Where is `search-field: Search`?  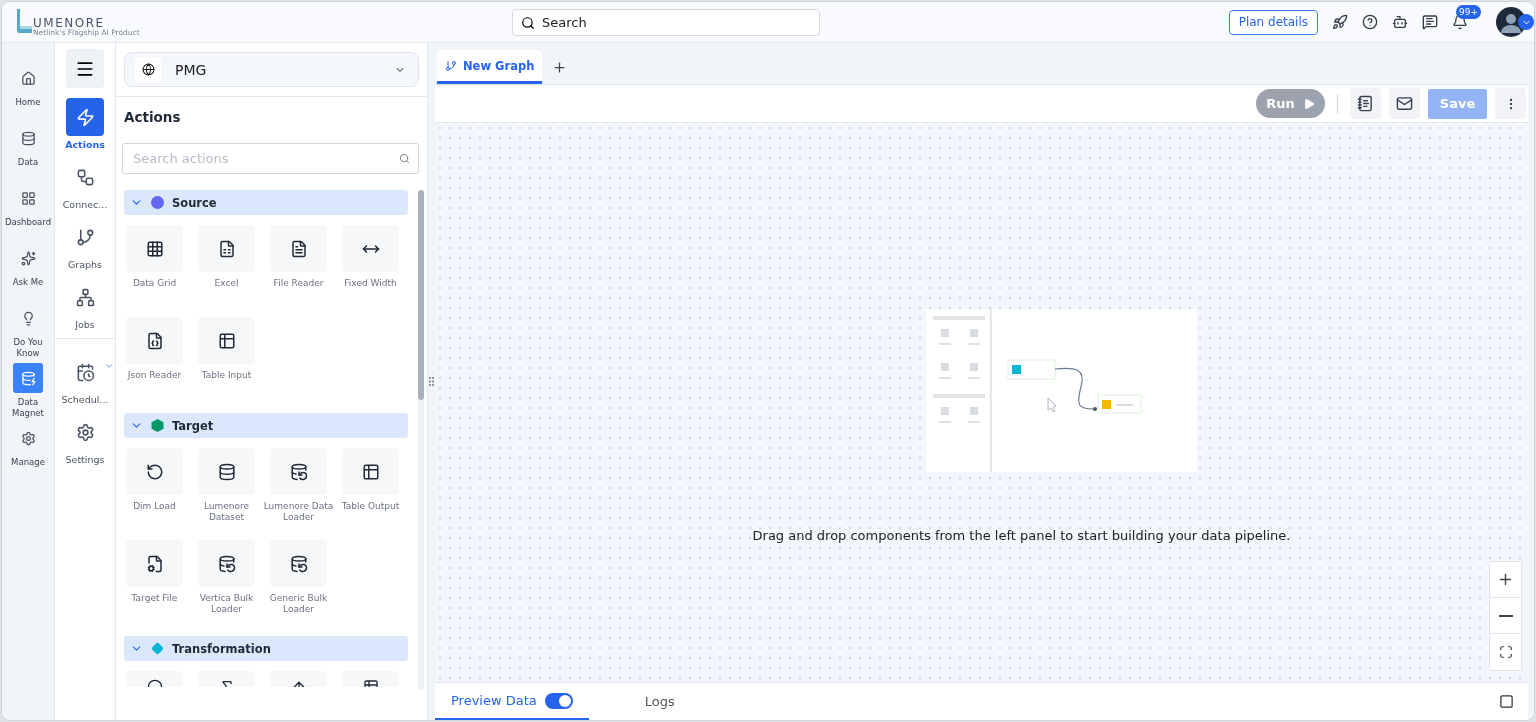
search-field: Search is located at coordinates (666, 22).